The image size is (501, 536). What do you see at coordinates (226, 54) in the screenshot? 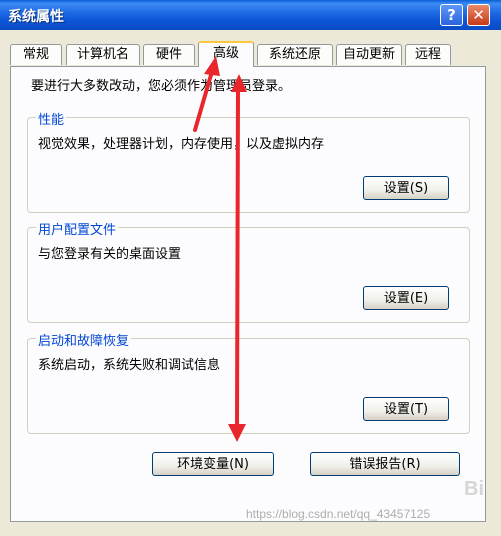
I see `tab-advanced: 高级` at bounding box center [226, 54].